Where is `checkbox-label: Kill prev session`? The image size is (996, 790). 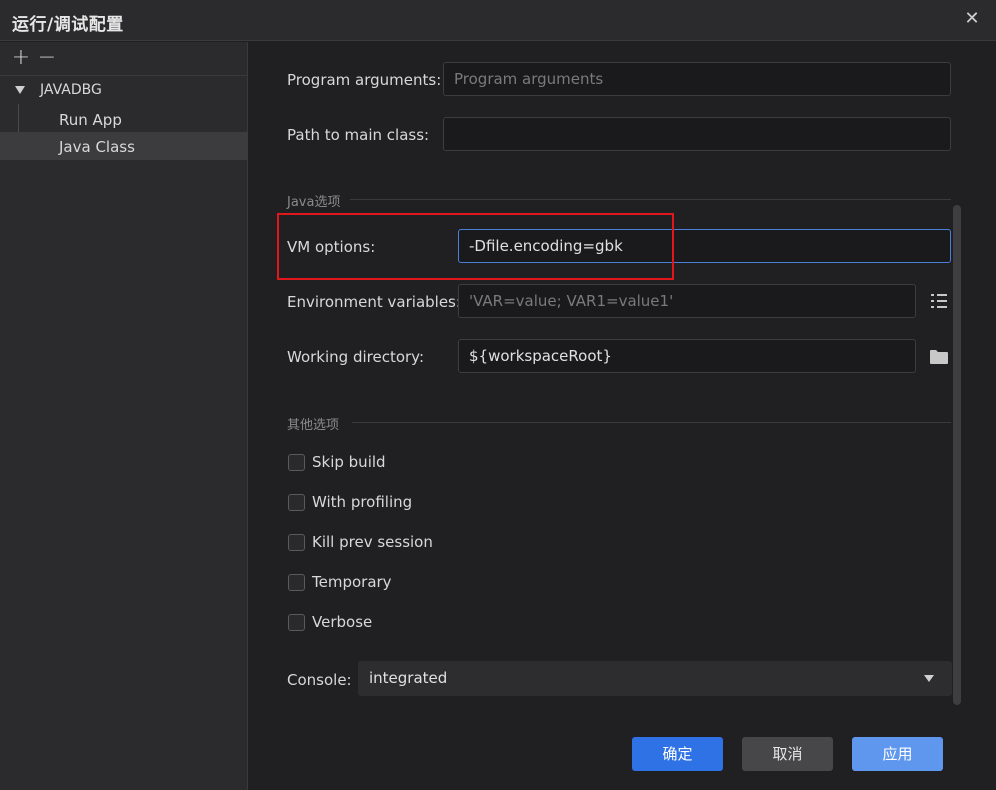 checkbox-label: Kill prev session is located at coordinates (372, 542).